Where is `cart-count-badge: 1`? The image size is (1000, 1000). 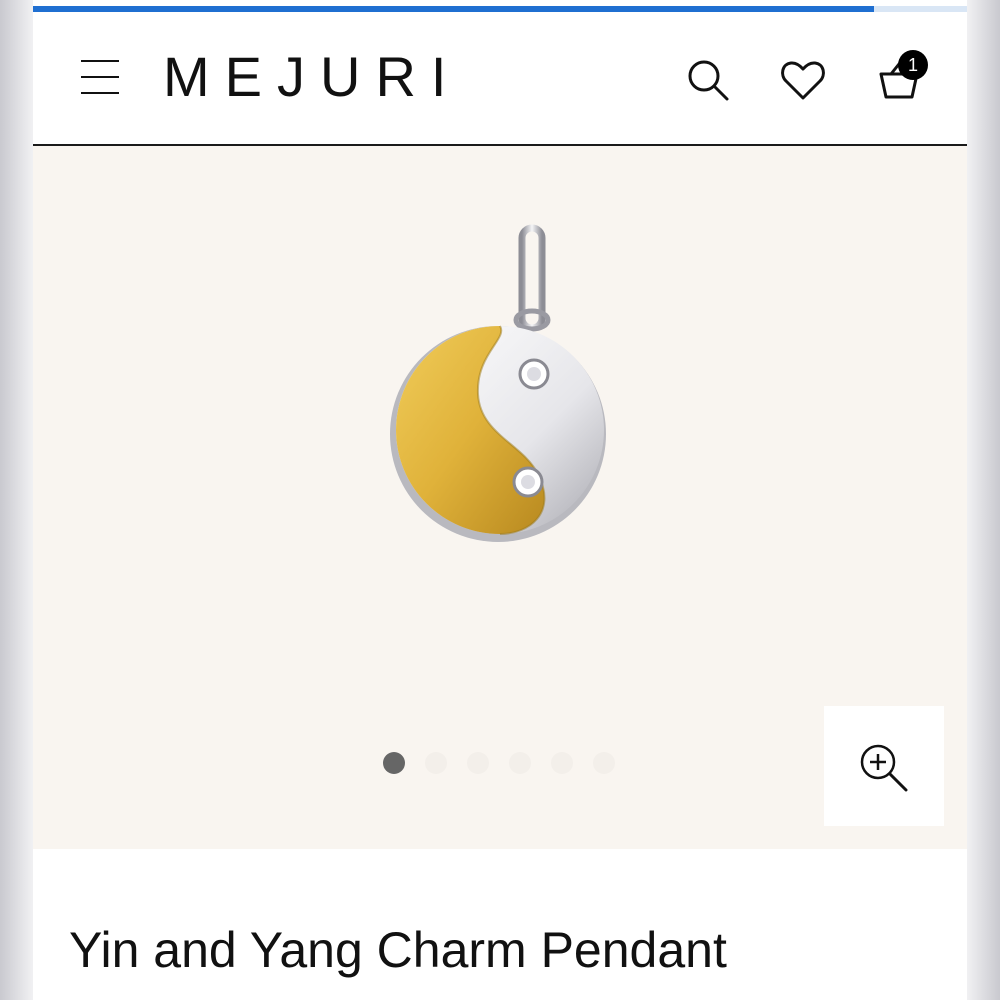
cart-count-badge: 1 is located at coordinates (913, 65).